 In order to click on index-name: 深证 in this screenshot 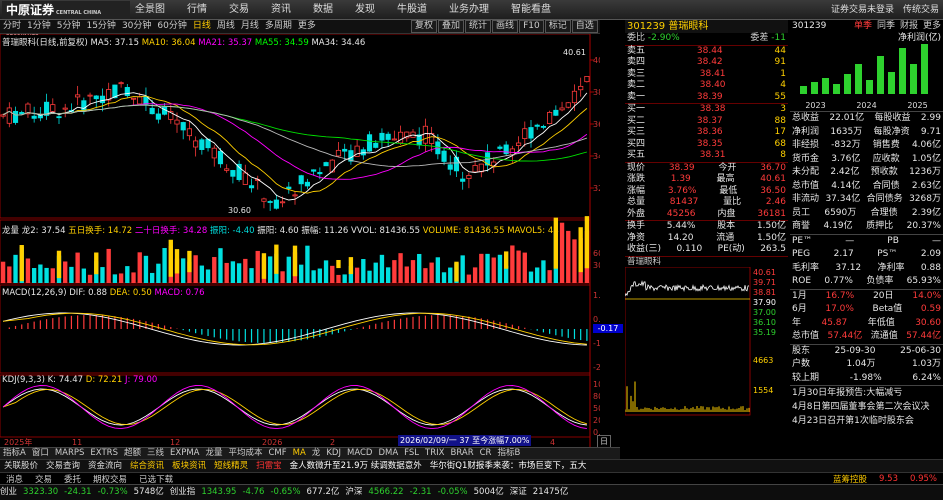, I will do `click(518, 492)`.